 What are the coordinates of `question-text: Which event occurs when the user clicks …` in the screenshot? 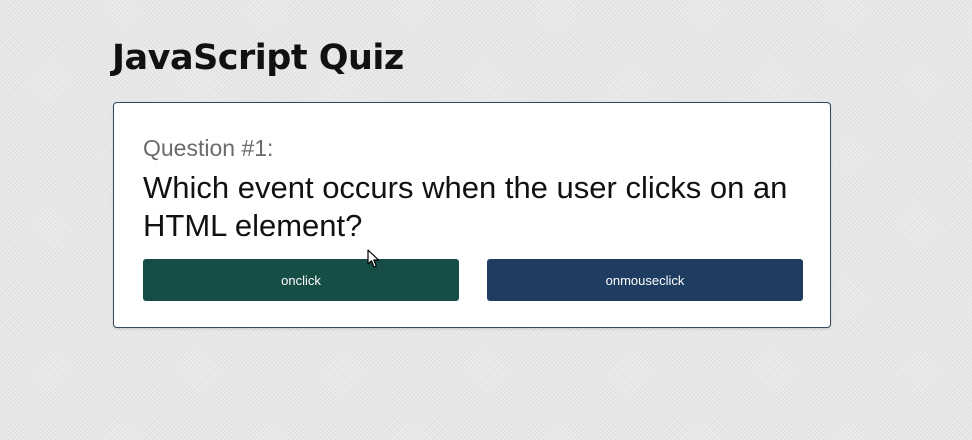 It's located at (465, 206).